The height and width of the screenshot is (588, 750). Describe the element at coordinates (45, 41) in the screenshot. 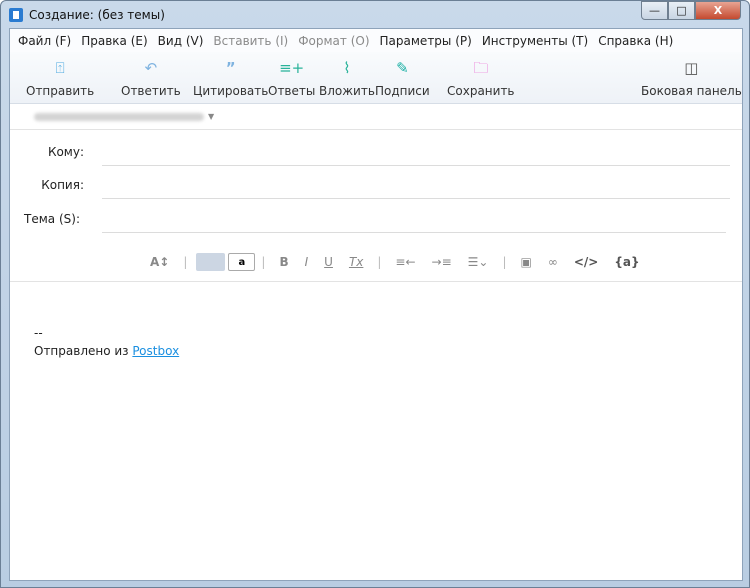

I see `menu-file: Файл (F)` at that location.